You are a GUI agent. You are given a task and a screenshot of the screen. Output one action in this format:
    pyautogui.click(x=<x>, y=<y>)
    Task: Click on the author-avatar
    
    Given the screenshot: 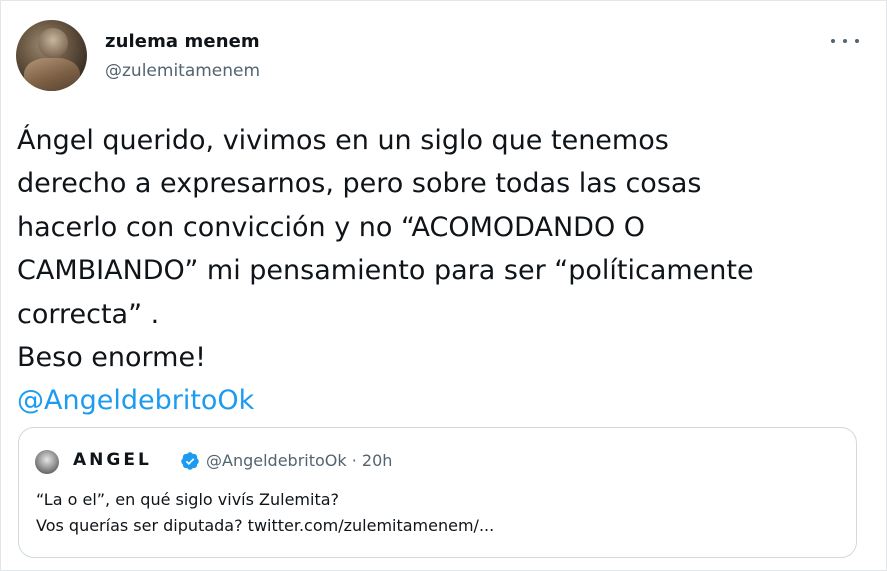 What is the action you would take?
    pyautogui.click(x=51, y=55)
    